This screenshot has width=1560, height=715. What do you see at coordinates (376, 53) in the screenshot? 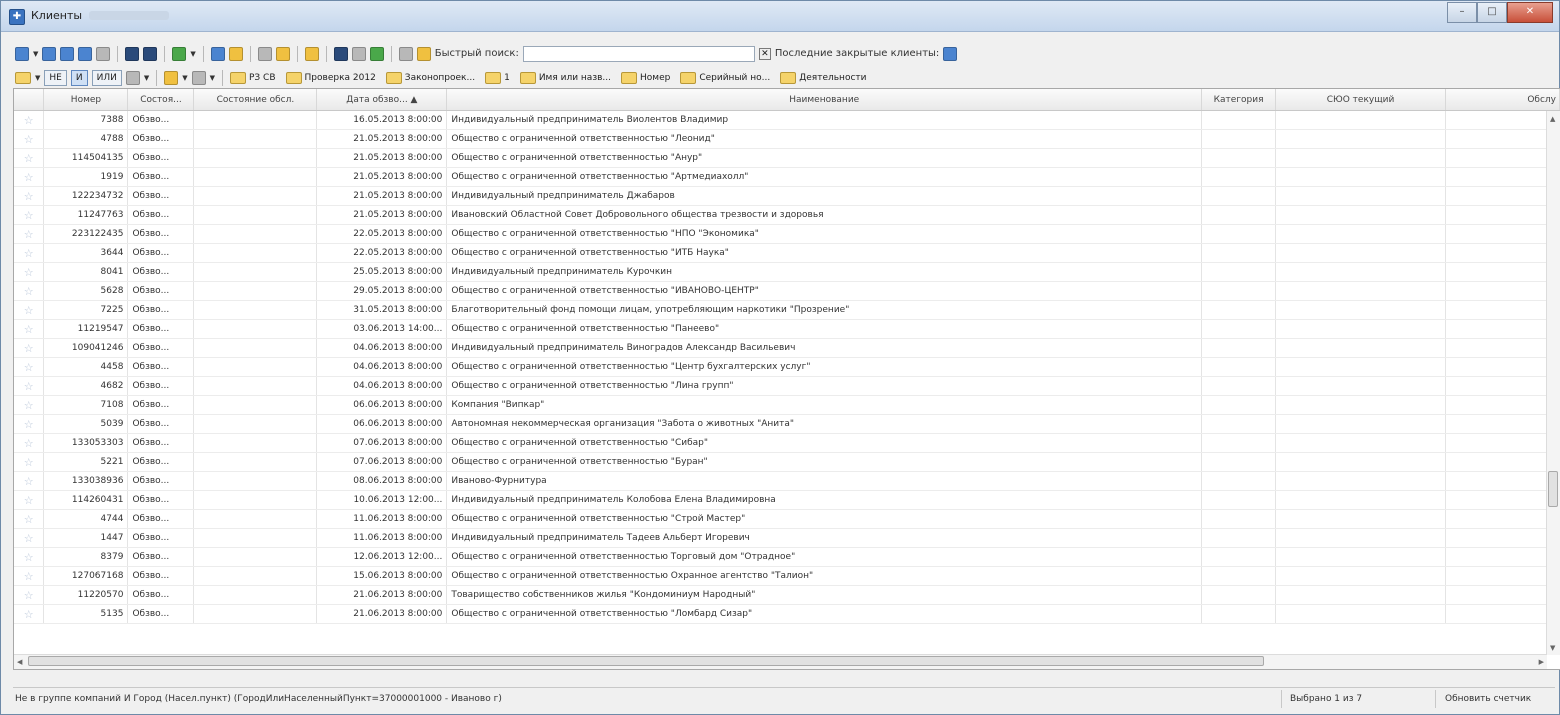
I see `save-icon` at bounding box center [376, 53].